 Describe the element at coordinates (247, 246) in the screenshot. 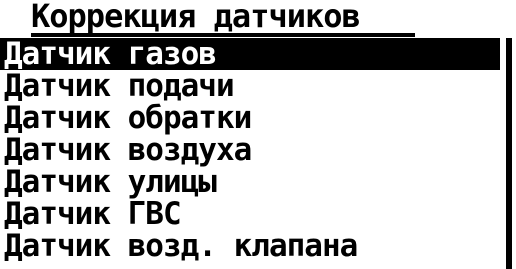

I see `menu-item-air-valve-sensor: Датчик возд. клапана` at that location.